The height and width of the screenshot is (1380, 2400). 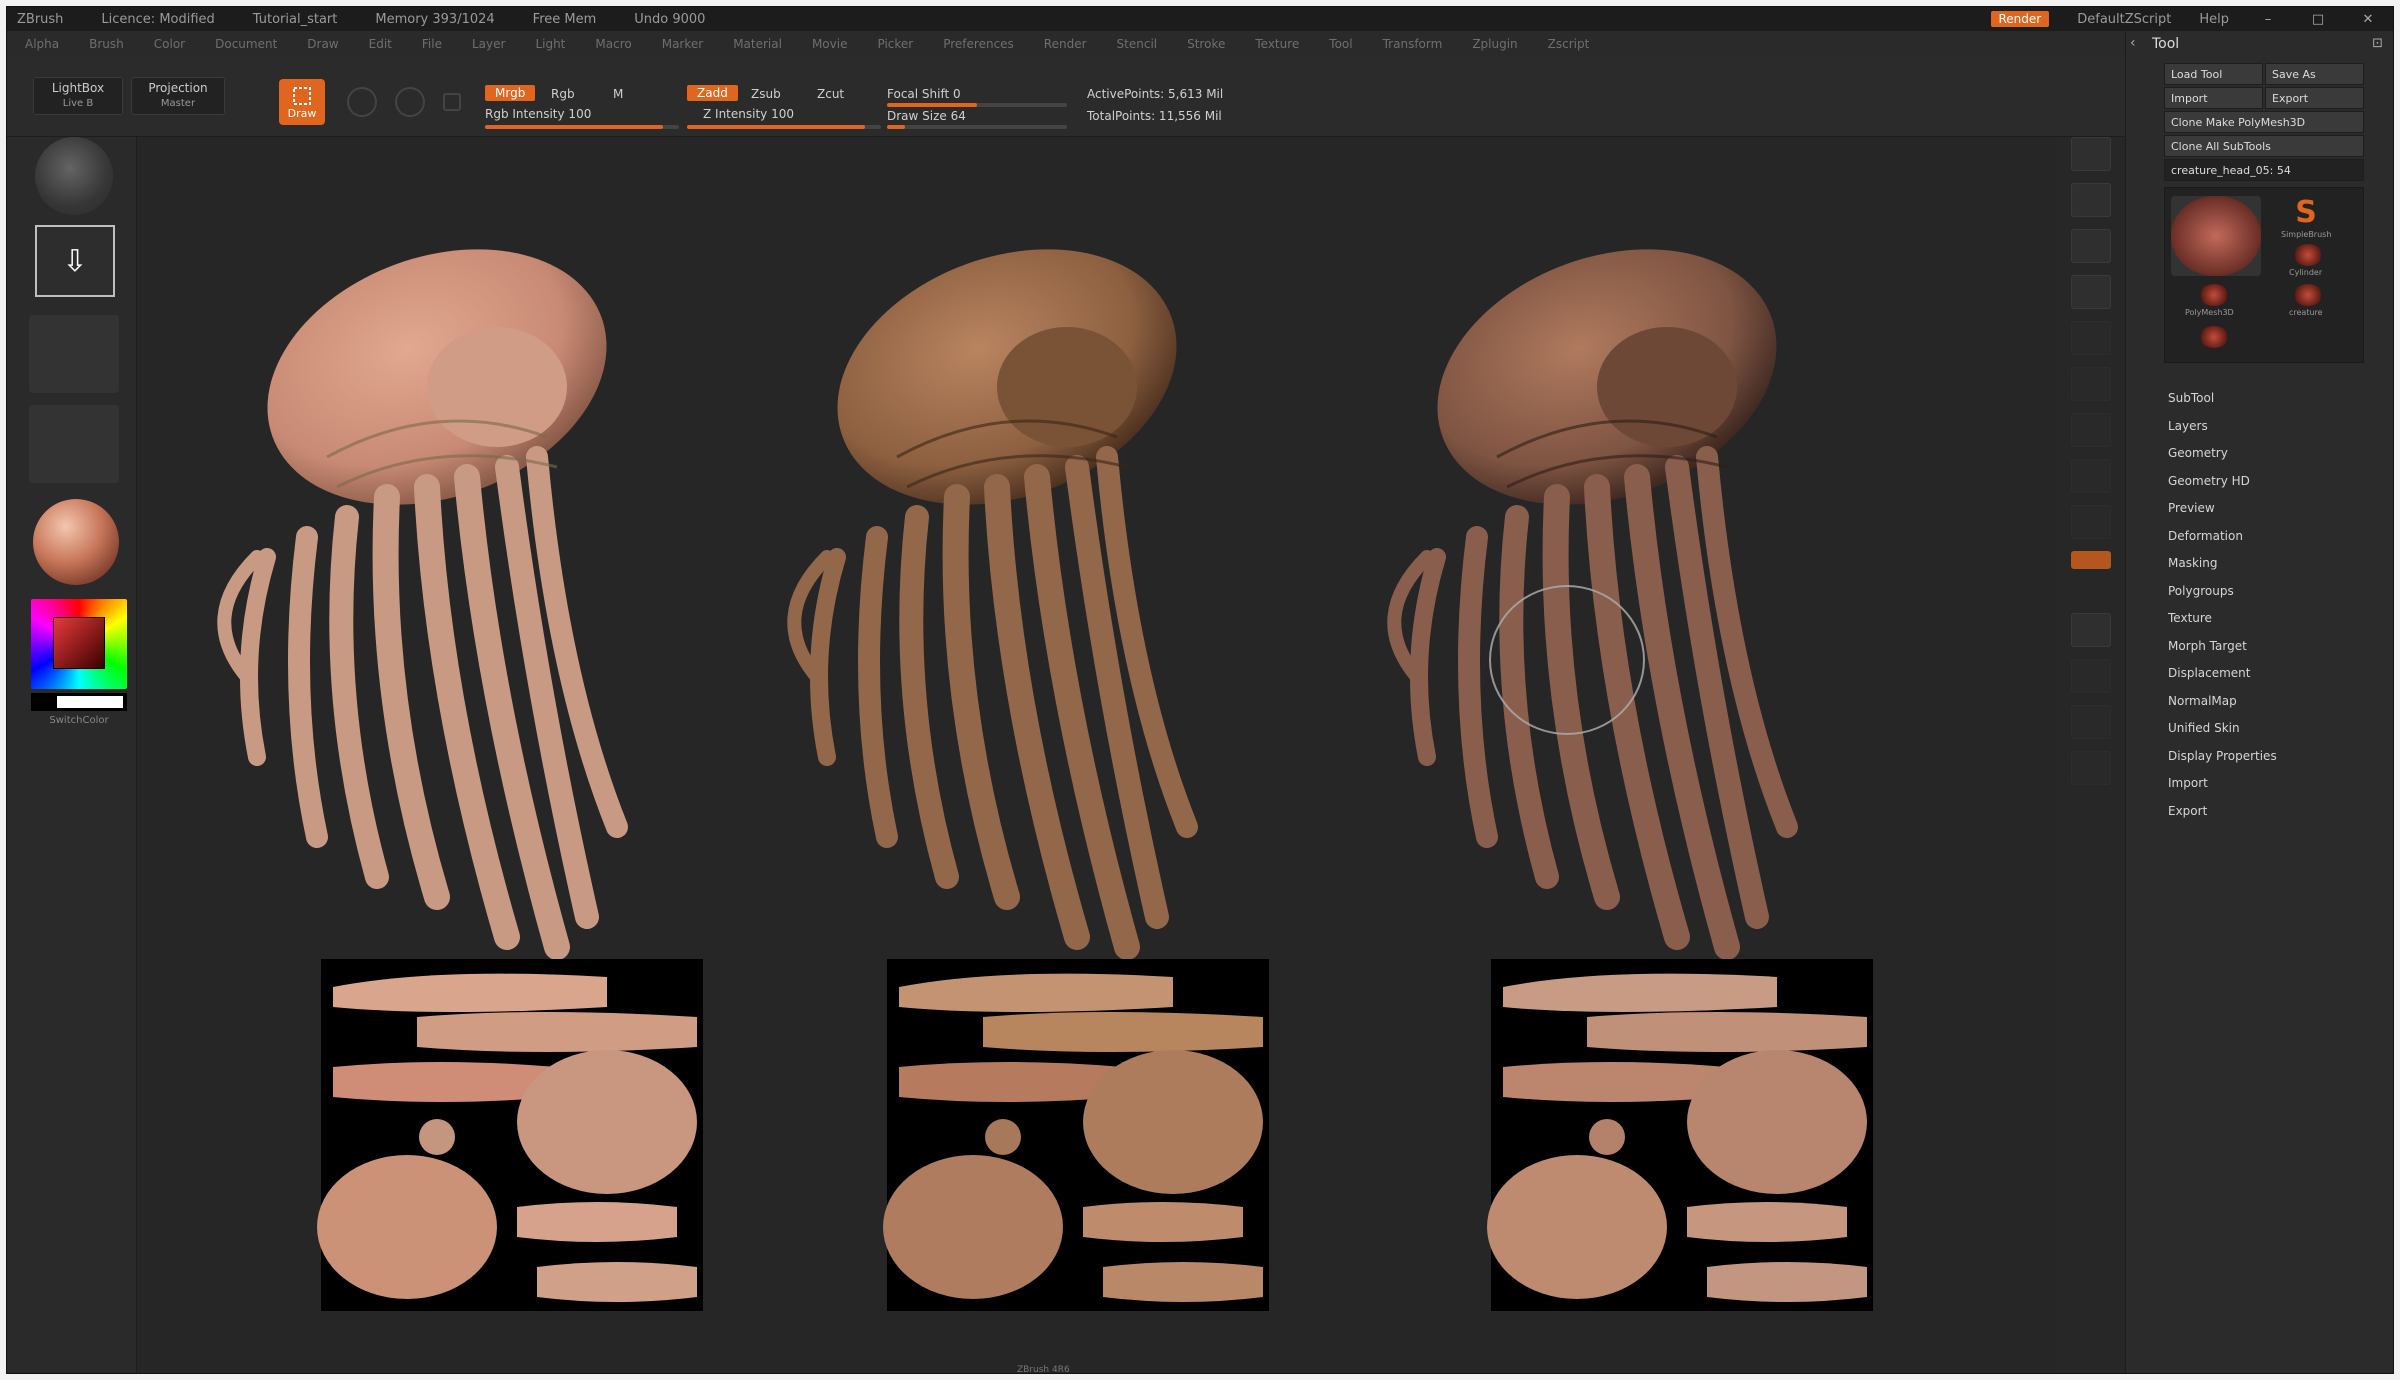 What do you see at coordinates (2264, 122) in the screenshot?
I see `clone-make-polymesh-button: Clone Make PolyMesh3D` at bounding box center [2264, 122].